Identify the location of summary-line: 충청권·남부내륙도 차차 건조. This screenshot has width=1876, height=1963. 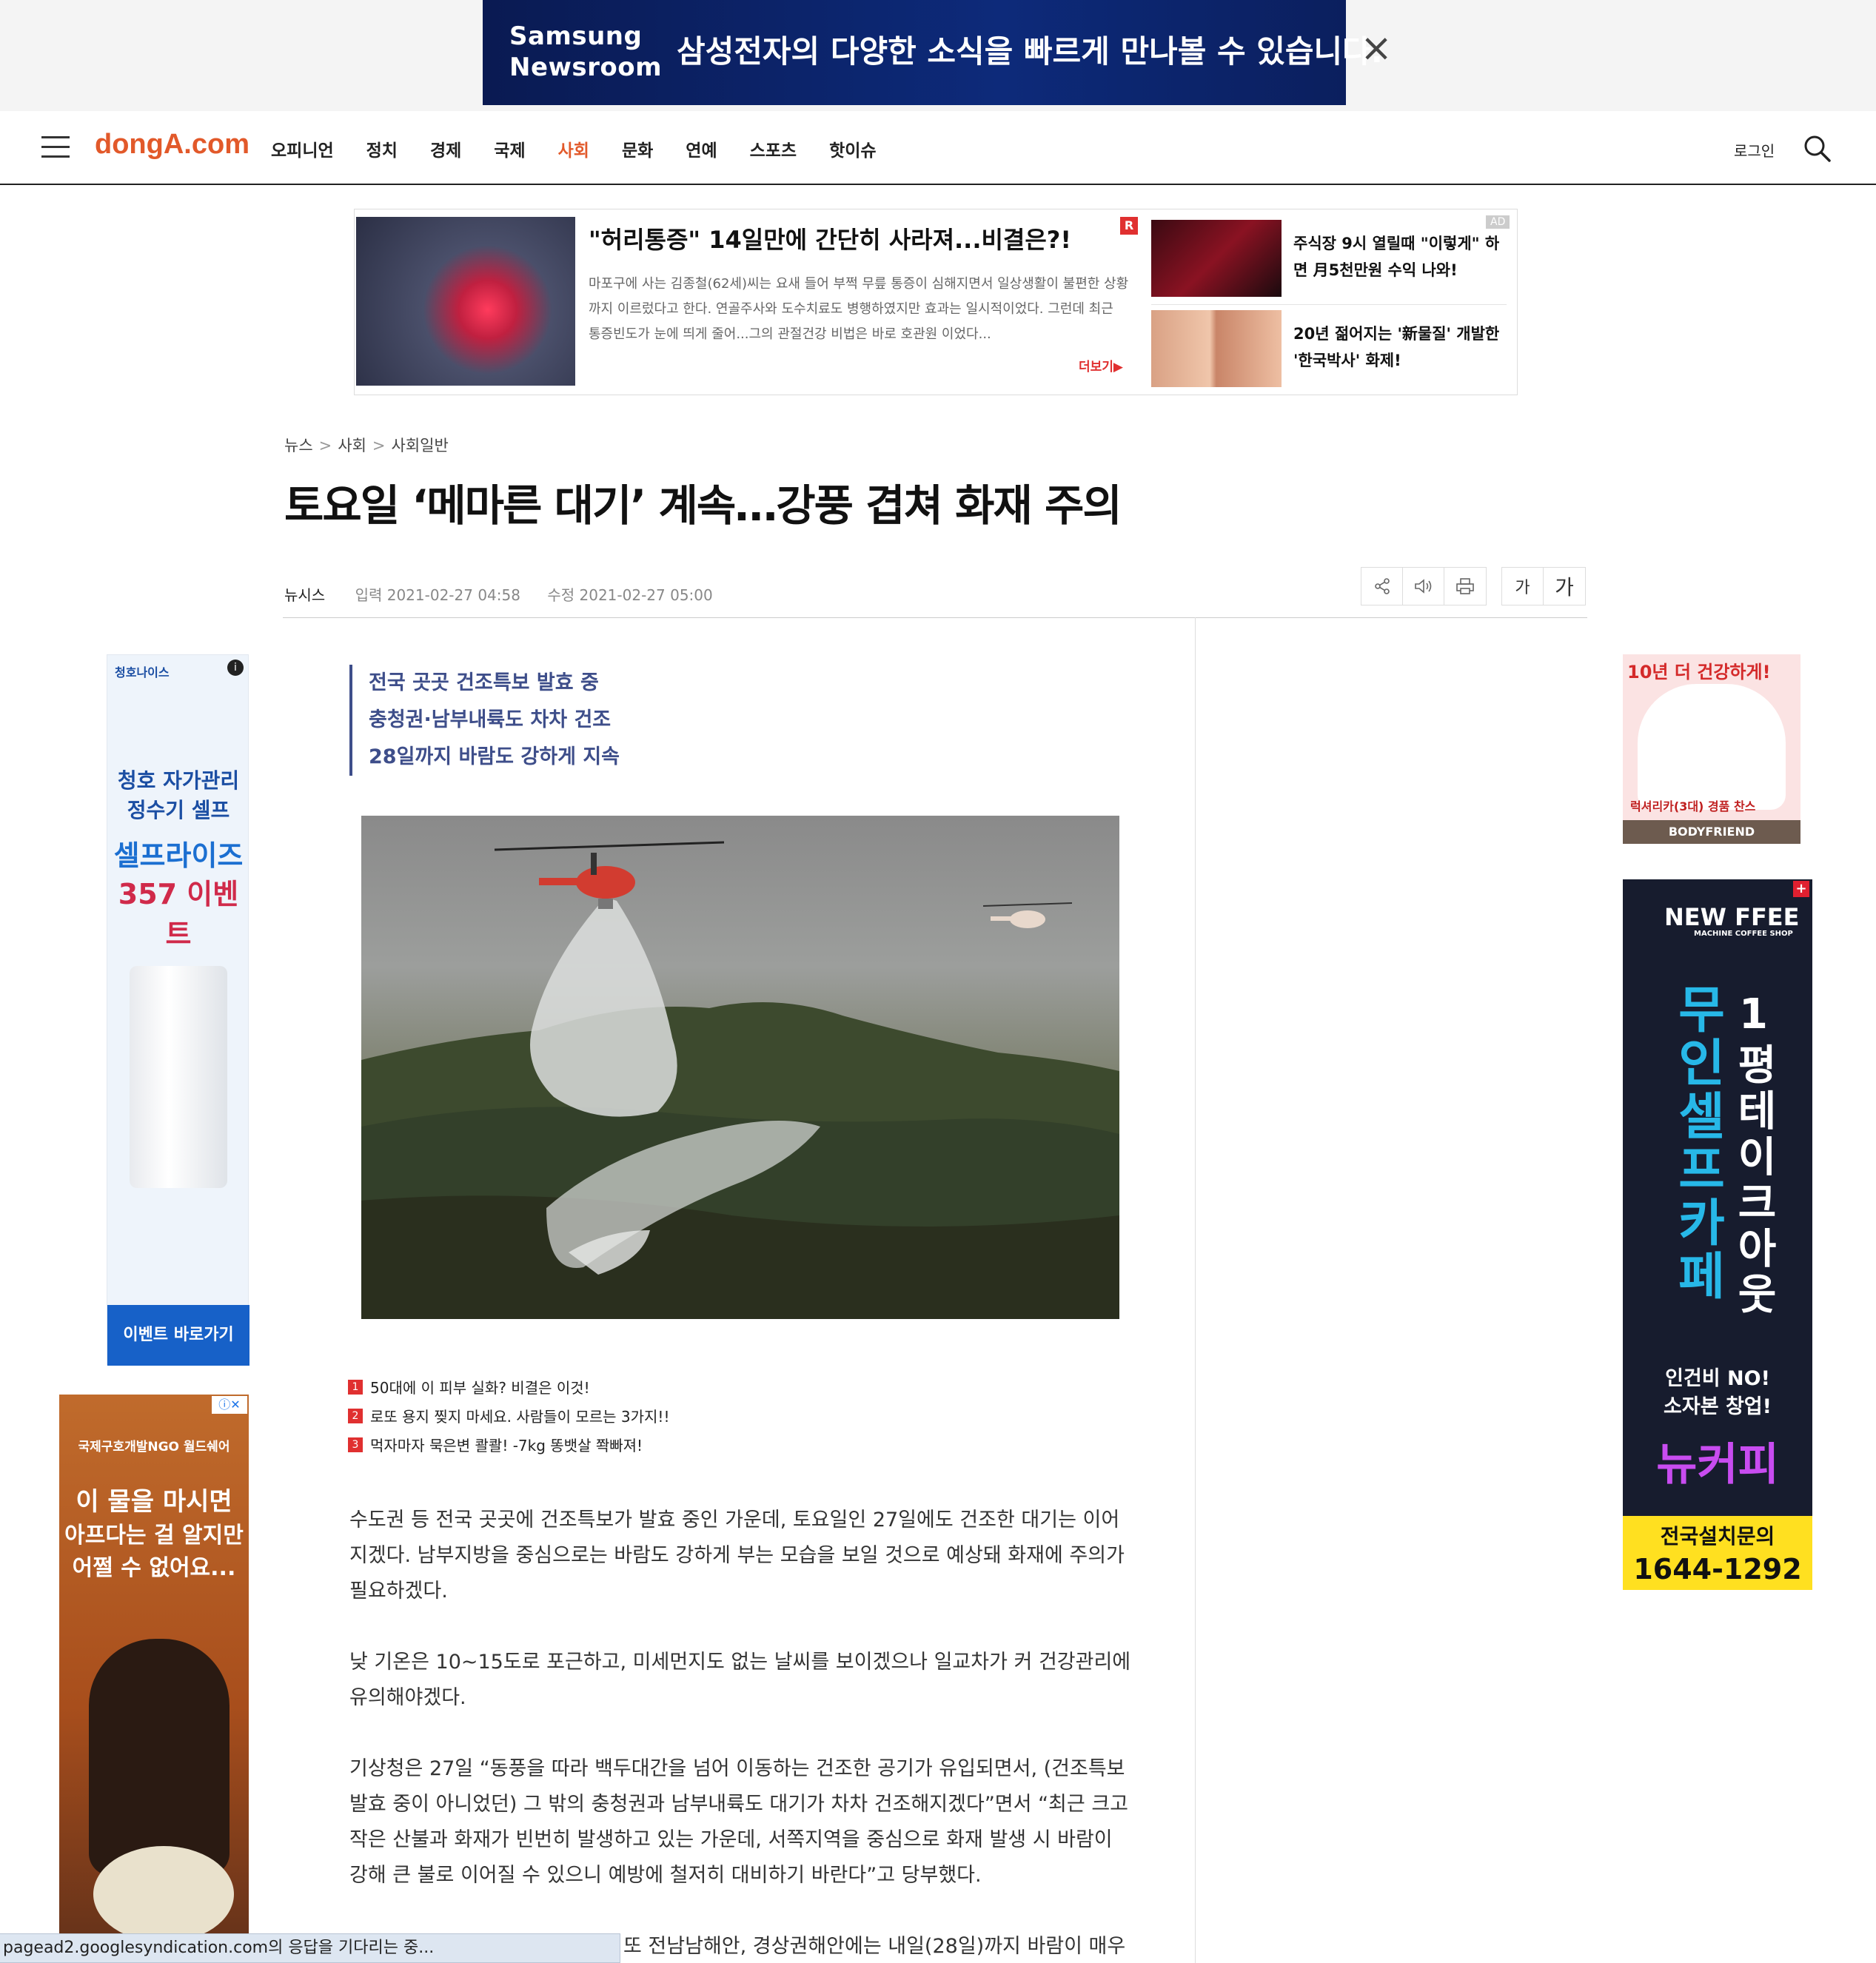
(490, 720).